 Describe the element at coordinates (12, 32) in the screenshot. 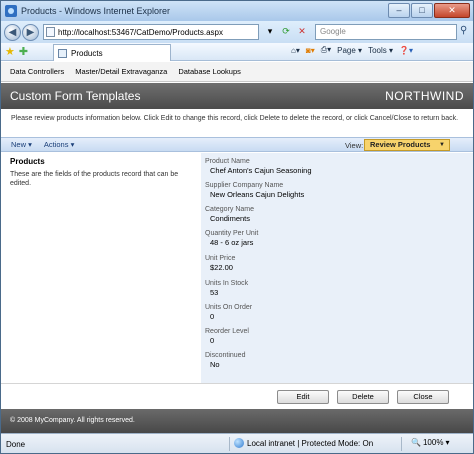

I see `back-button: ◀` at that location.